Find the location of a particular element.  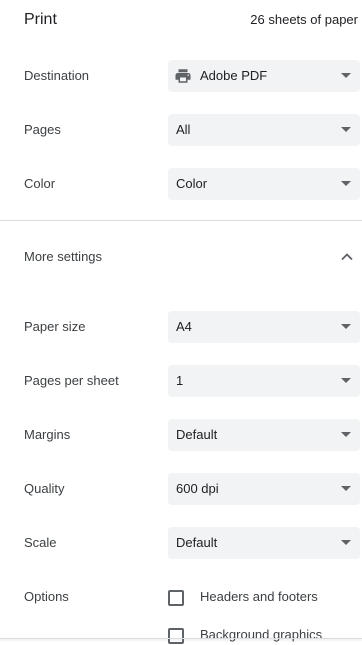

print-header: Print 26 sheets of paper is located at coordinates (181, 21).